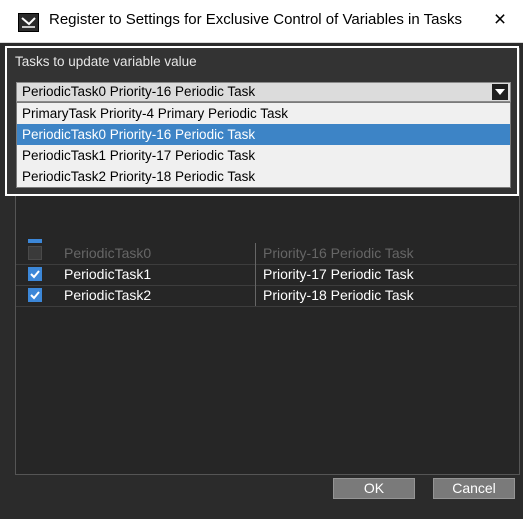  I want to click on cancel-button: Cancel, so click(474, 488).